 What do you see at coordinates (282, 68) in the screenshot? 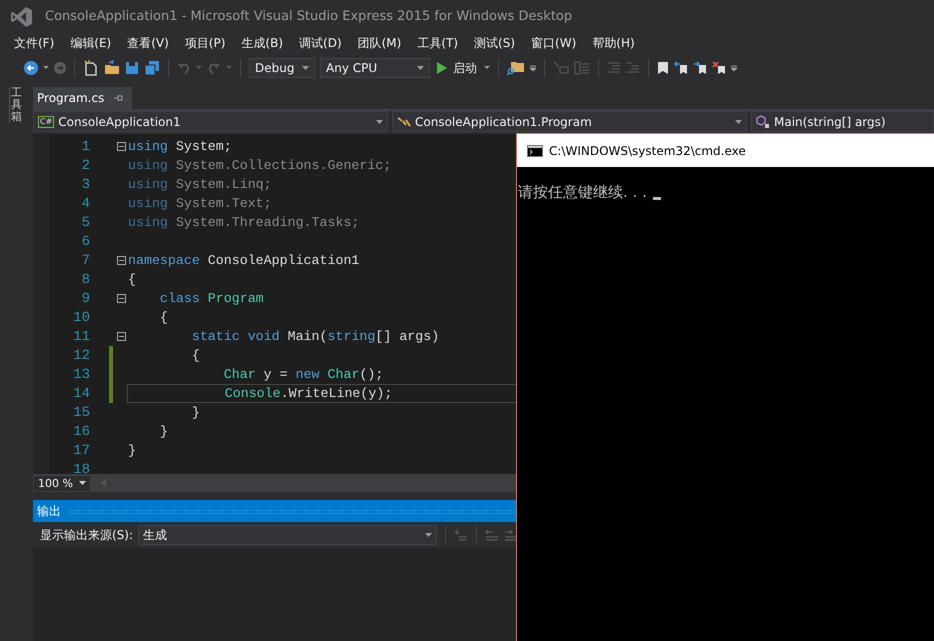
I see `configuration-dropdown: Debug` at bounding box center [282, 68].